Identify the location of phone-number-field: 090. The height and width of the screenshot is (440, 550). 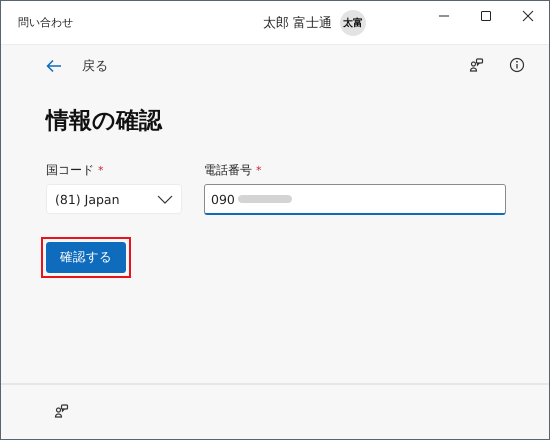
(355, 199).